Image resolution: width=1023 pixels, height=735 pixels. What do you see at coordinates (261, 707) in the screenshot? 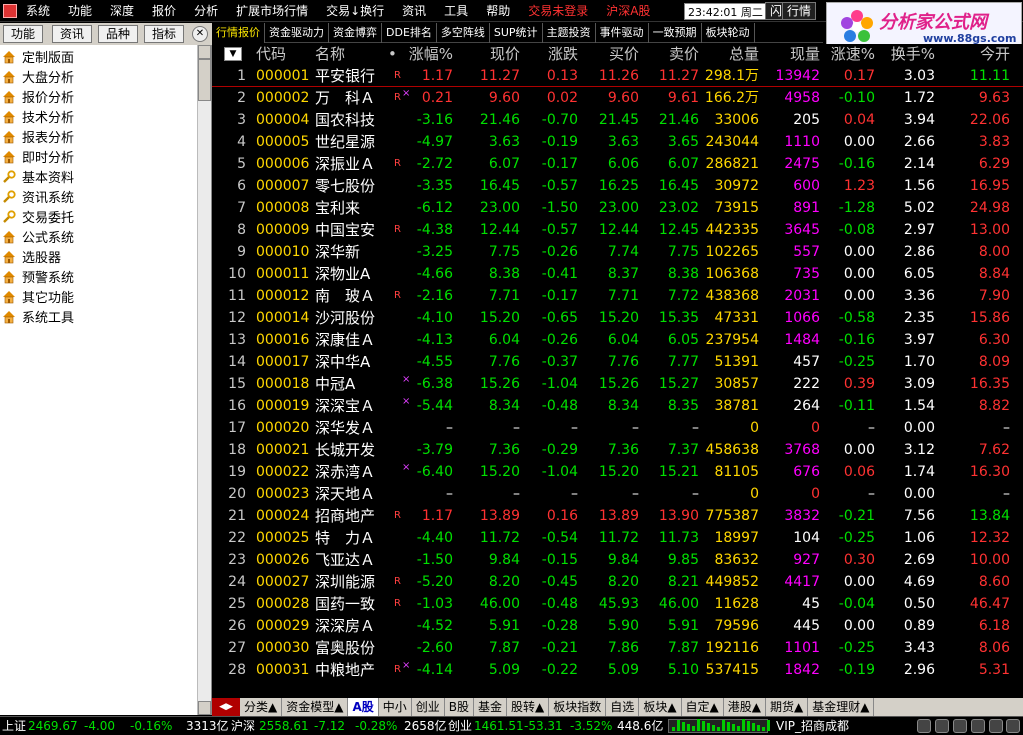
I see `market-tab: 分类▲` at bounding box center [261, 707].